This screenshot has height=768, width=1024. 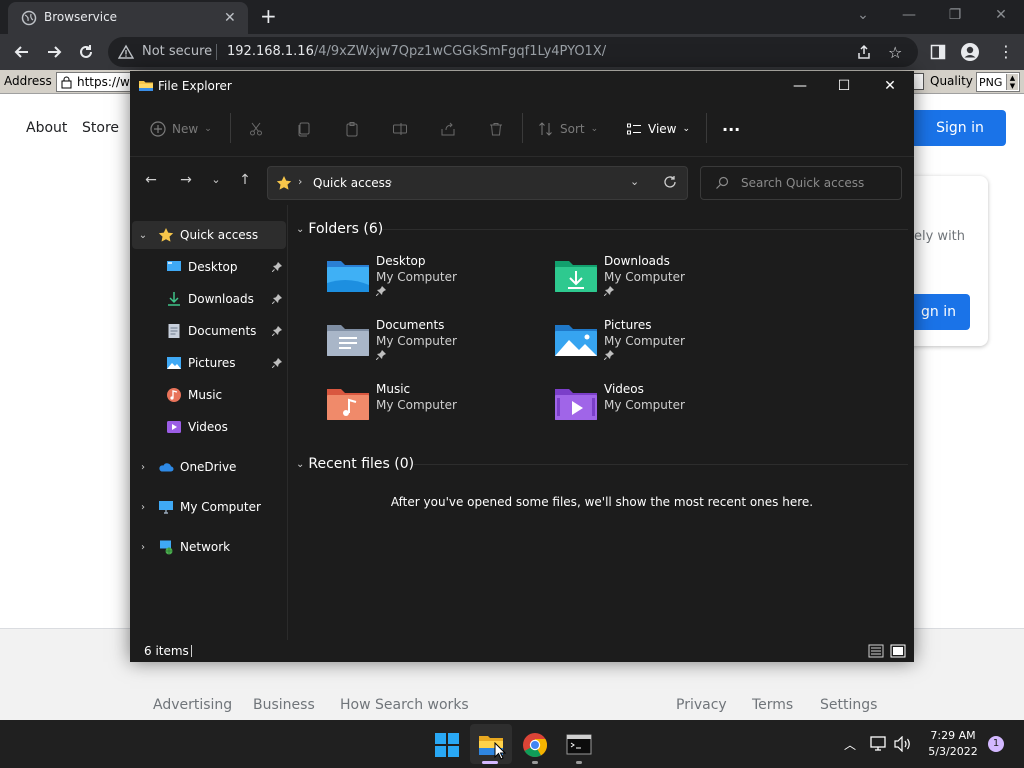 I want to click on footer-settings-link: Settings, so click(x=848, y=705).